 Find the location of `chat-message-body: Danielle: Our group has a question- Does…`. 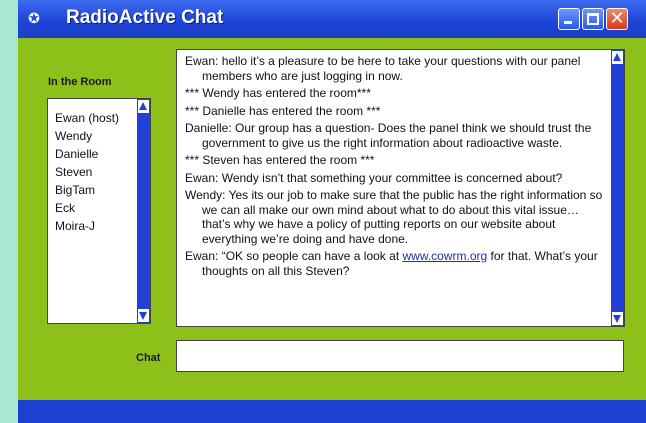

chat-message-body: Danielle: Our group has a question- Does… is located at coordinates (395, 135).